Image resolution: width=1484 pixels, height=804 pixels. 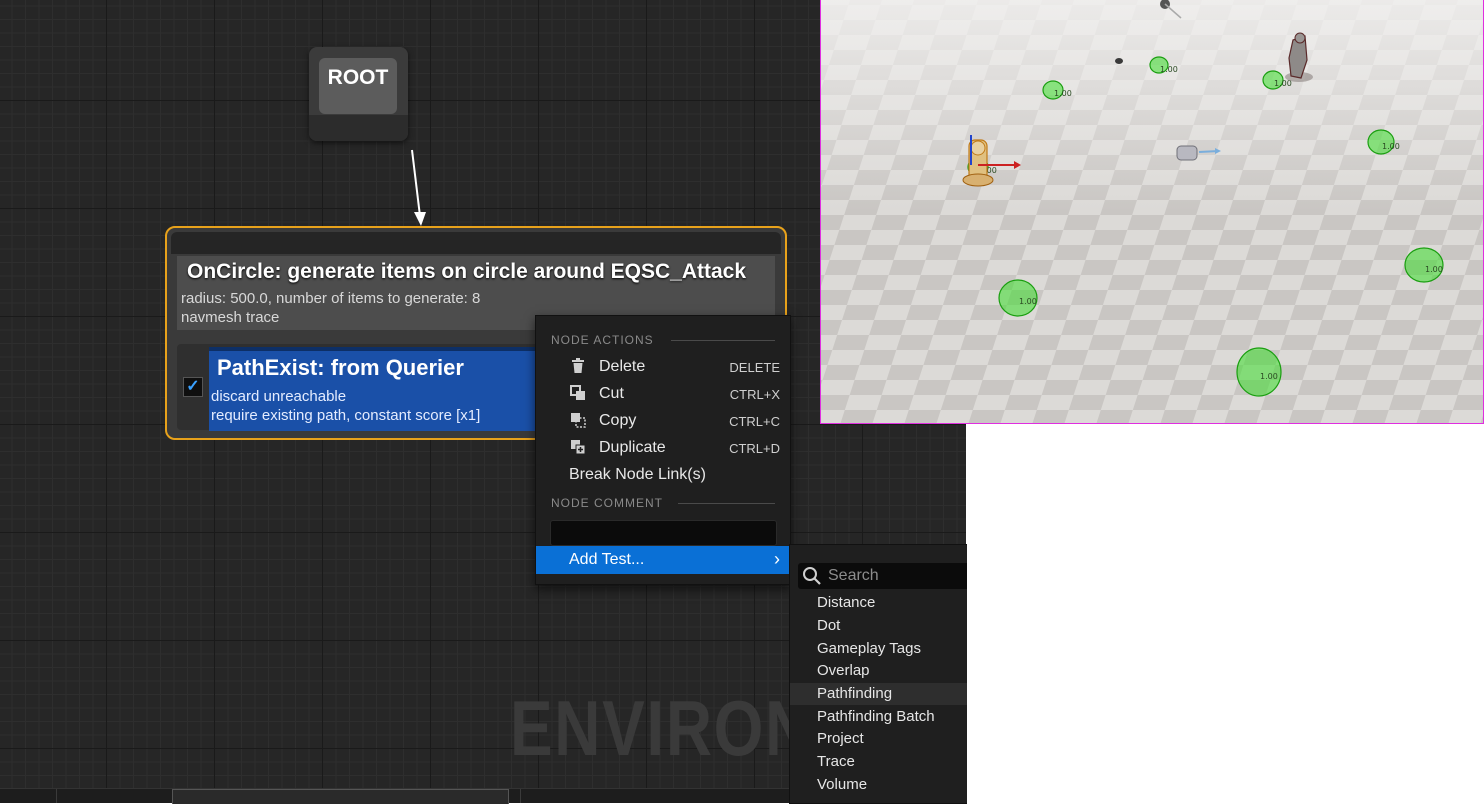 What do you see at coordinates (843, 670) in the screenshot?
I see `submenu-item-label: Overlap` at bounding box center [843, 670].